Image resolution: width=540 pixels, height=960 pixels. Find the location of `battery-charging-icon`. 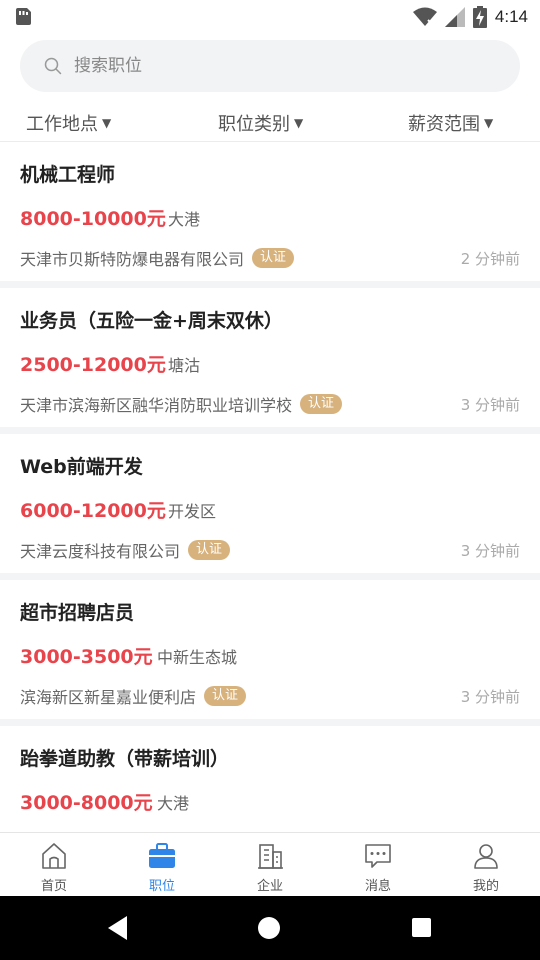

battery-charging-icon is located at coordinates (479, 17).